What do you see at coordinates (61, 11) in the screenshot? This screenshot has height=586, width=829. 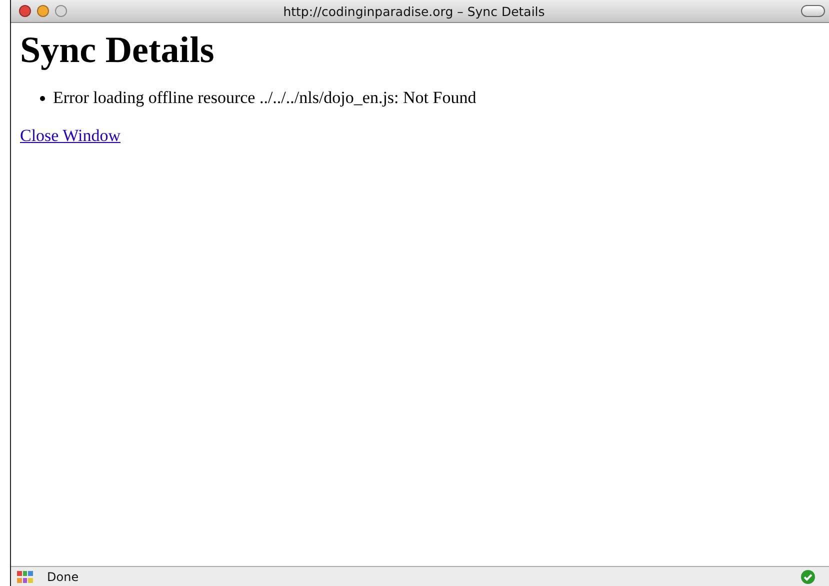 I see `zoom-button` at bounding box center [61, 11].